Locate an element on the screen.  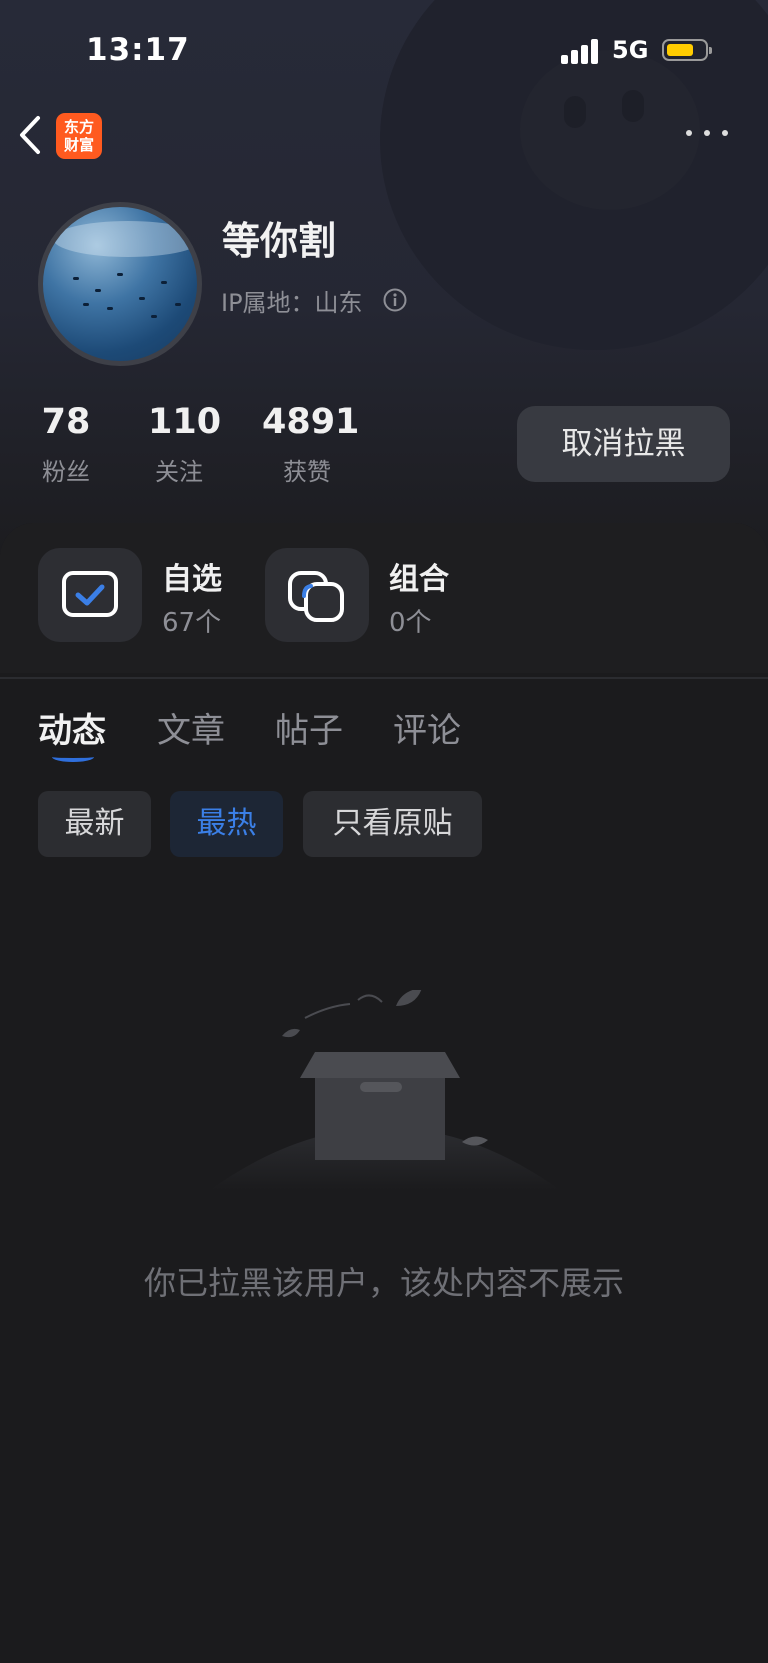
stat-fans: 78 粉丝 is located at coordinates (66, 444).